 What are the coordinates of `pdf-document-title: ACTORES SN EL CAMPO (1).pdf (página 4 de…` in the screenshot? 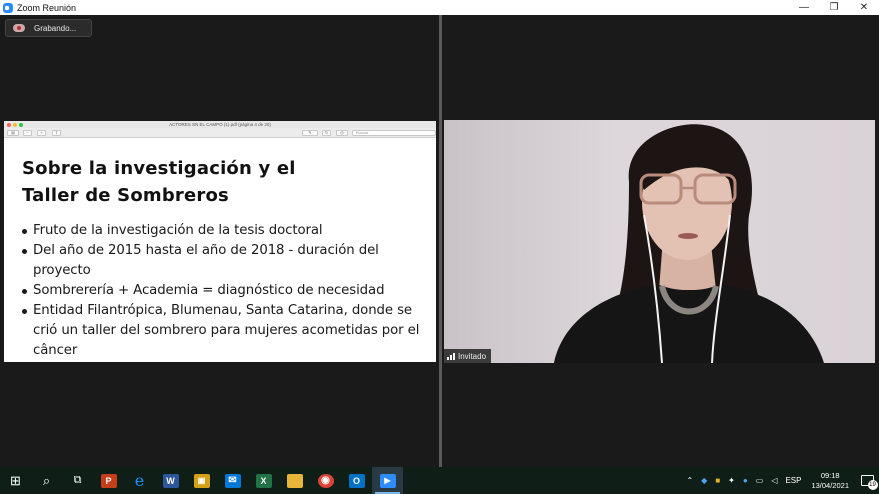 It's located at (220, 124).